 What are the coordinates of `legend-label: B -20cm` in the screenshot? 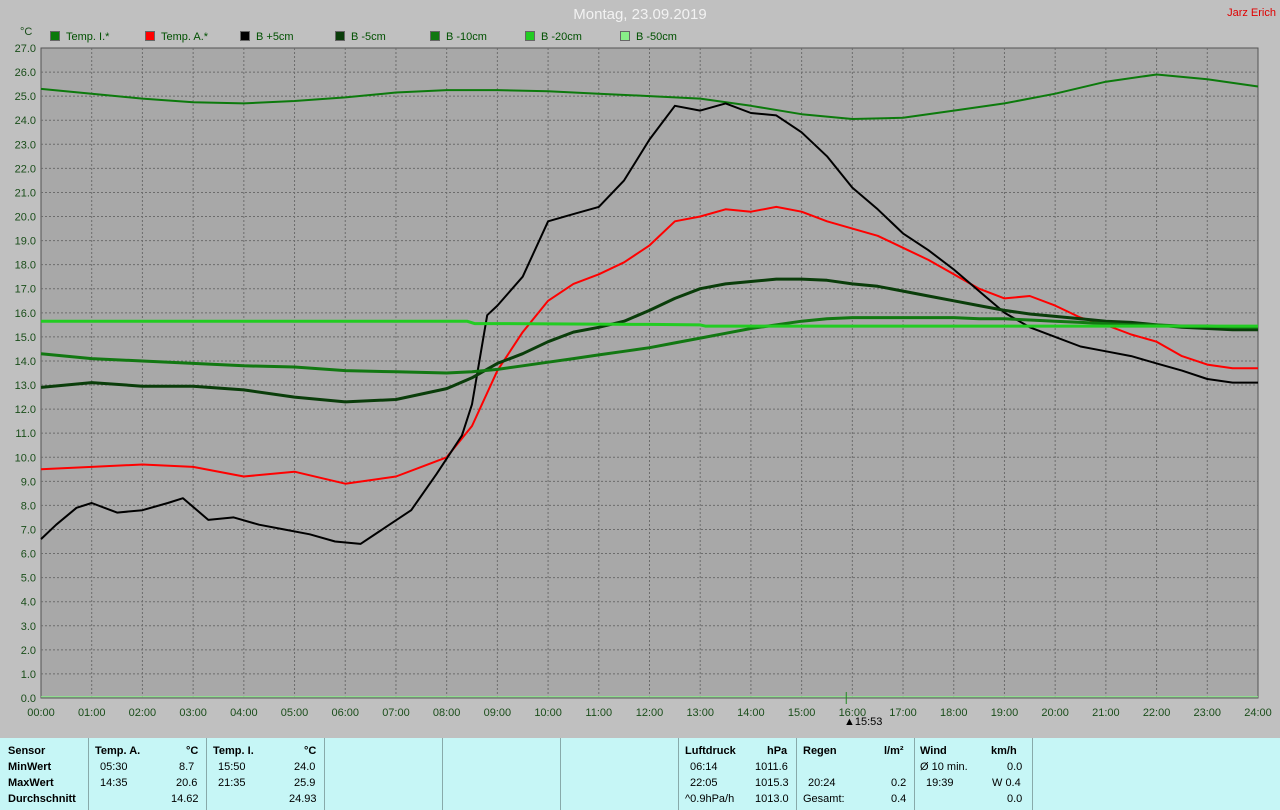 It's located at (561, 37).